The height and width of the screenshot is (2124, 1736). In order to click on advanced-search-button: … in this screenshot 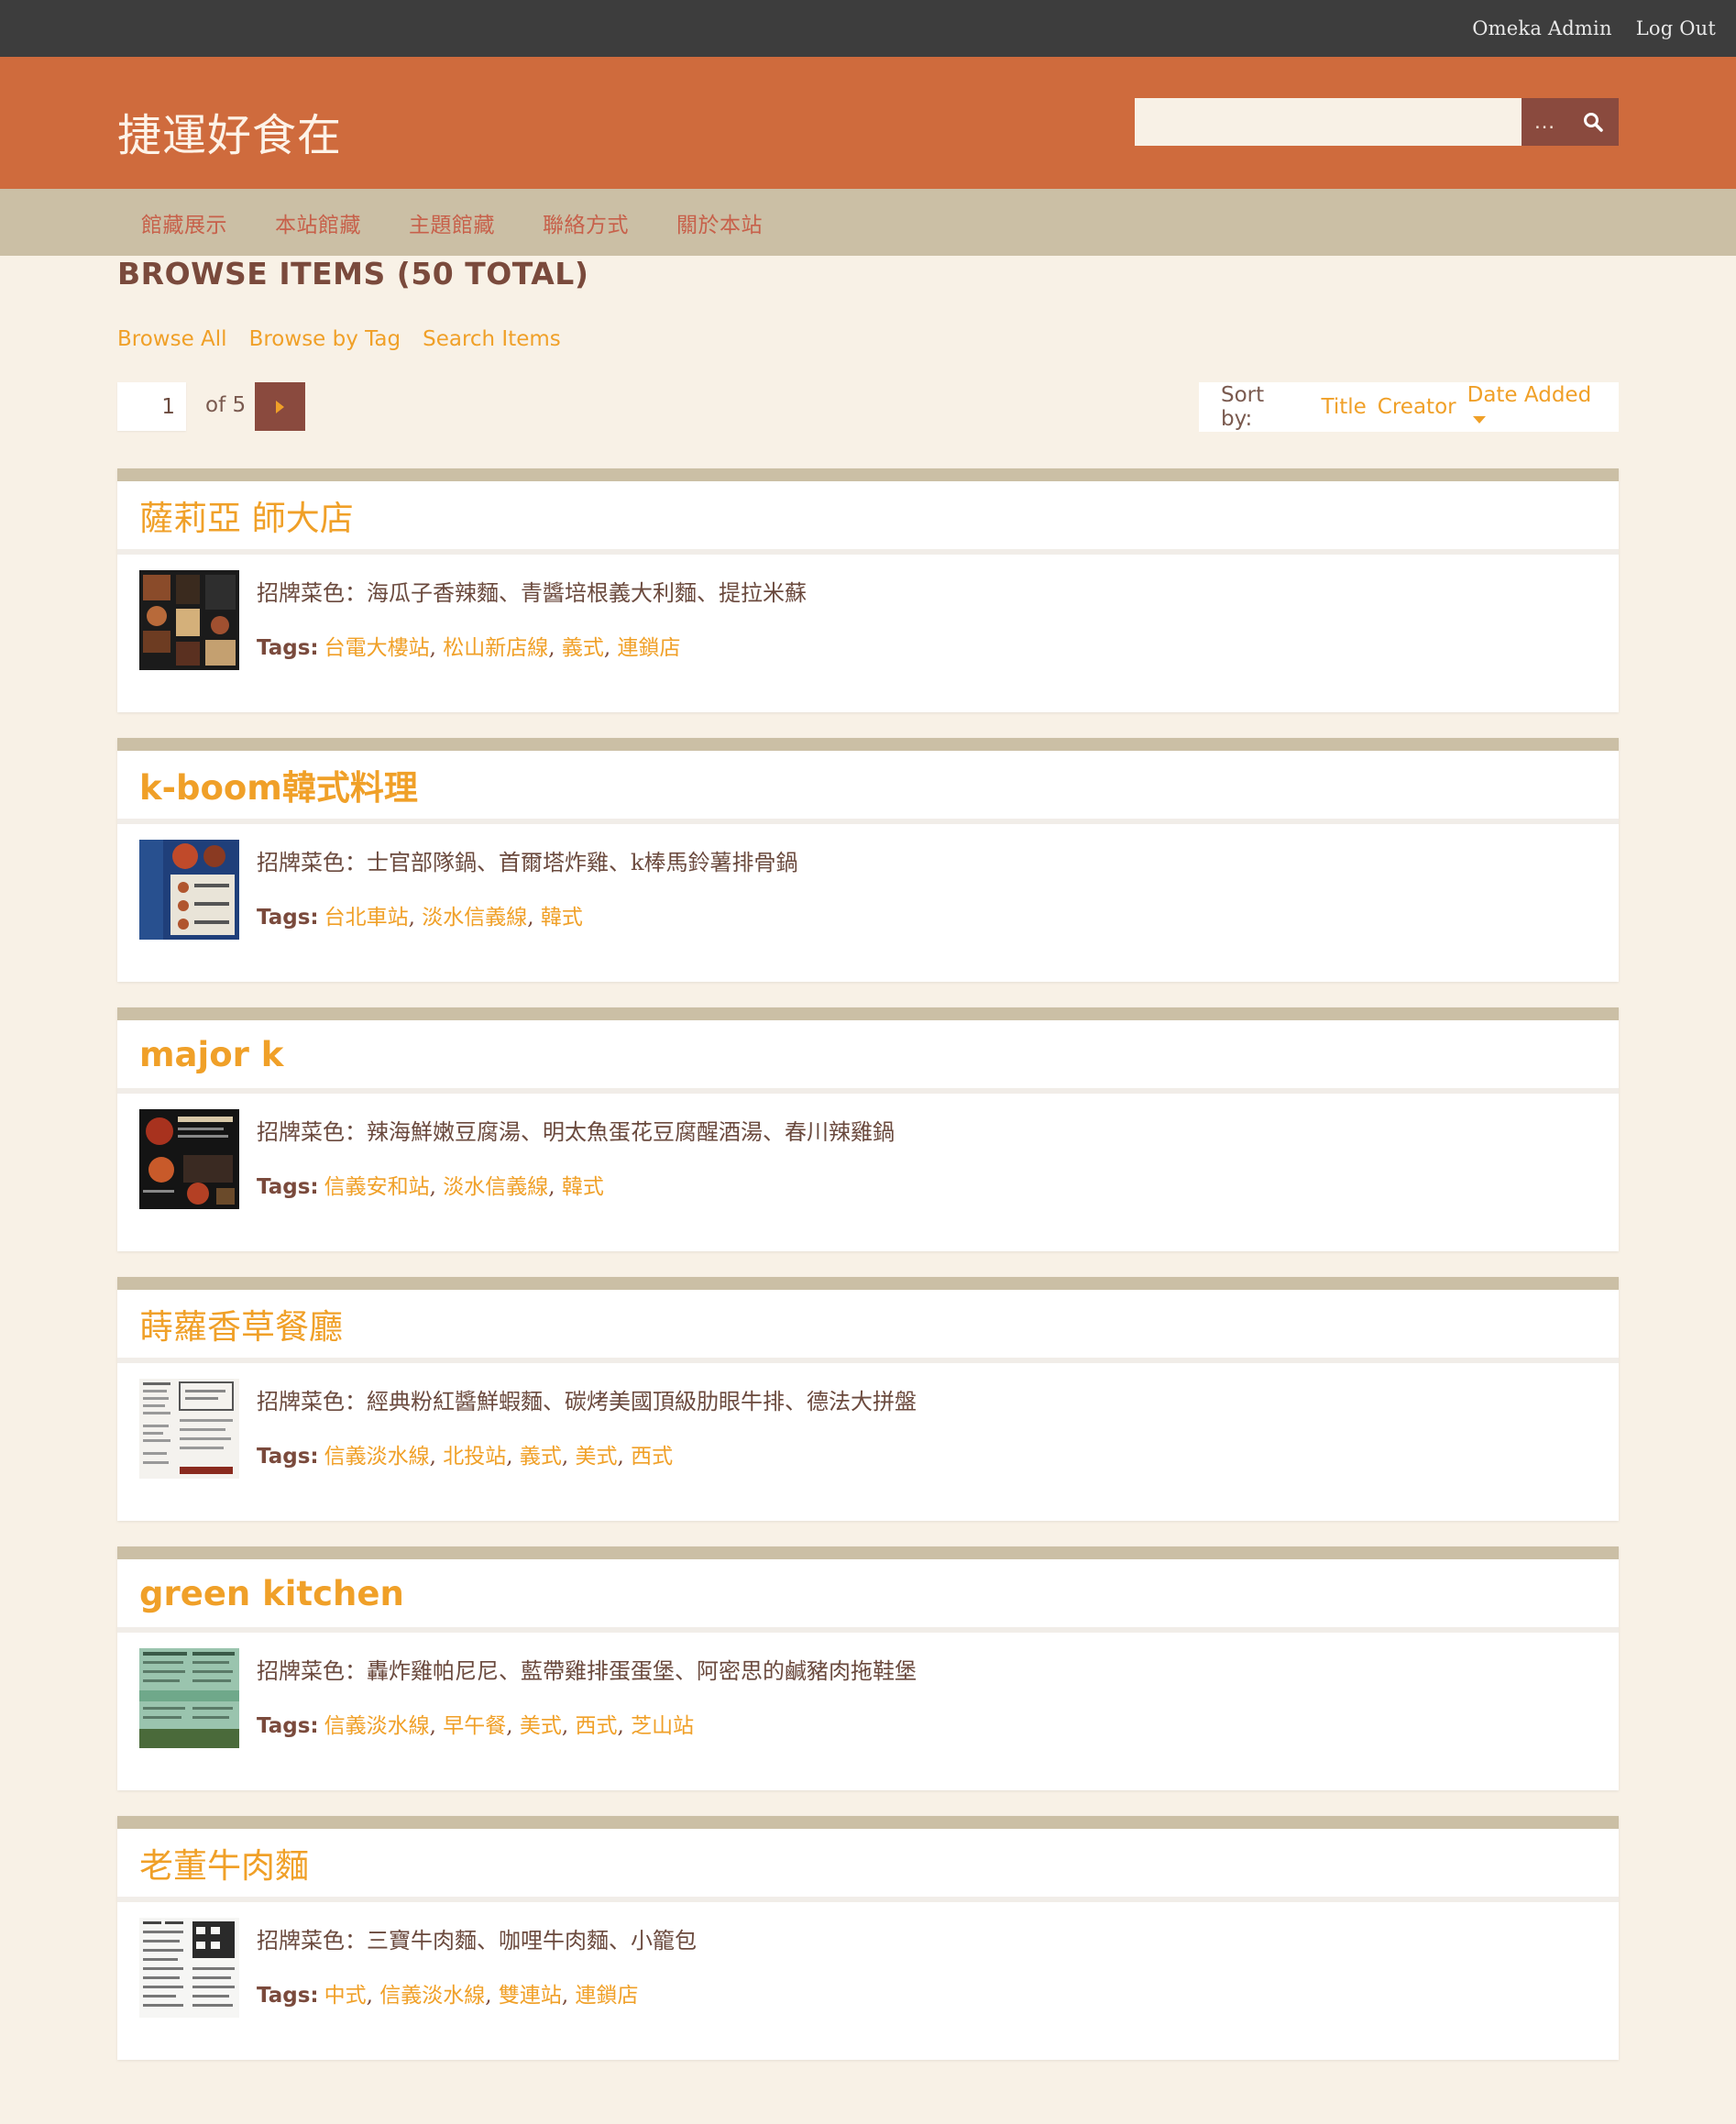, I will do `click(1545, 122)`.